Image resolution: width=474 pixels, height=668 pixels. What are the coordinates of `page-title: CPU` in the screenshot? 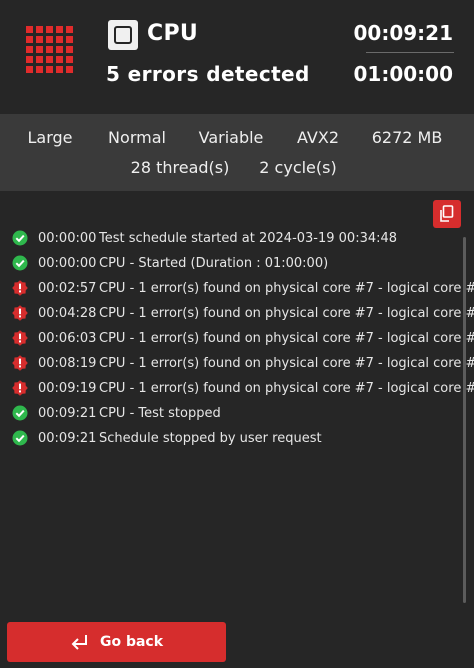 It's located at (173, 33).